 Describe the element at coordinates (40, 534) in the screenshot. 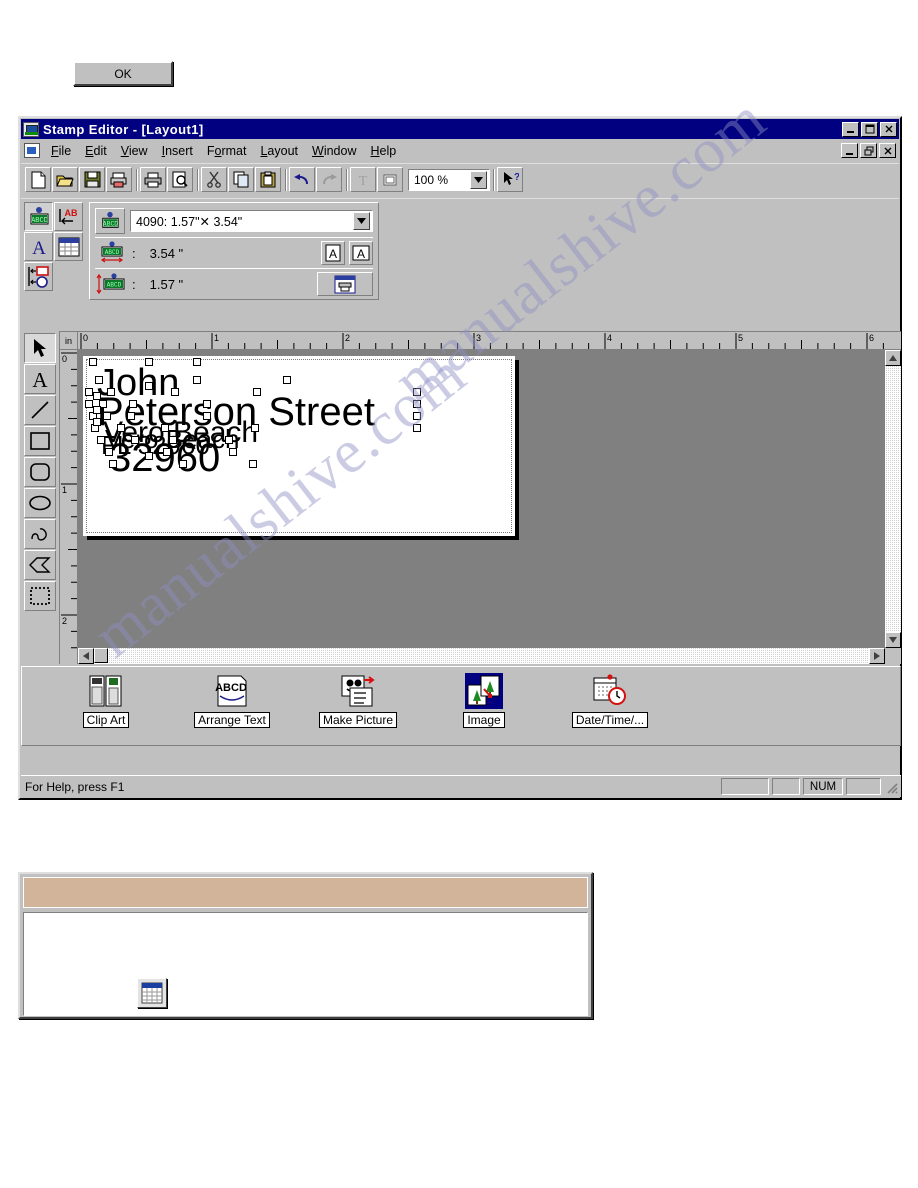

I see `tool-freeform` at that location.